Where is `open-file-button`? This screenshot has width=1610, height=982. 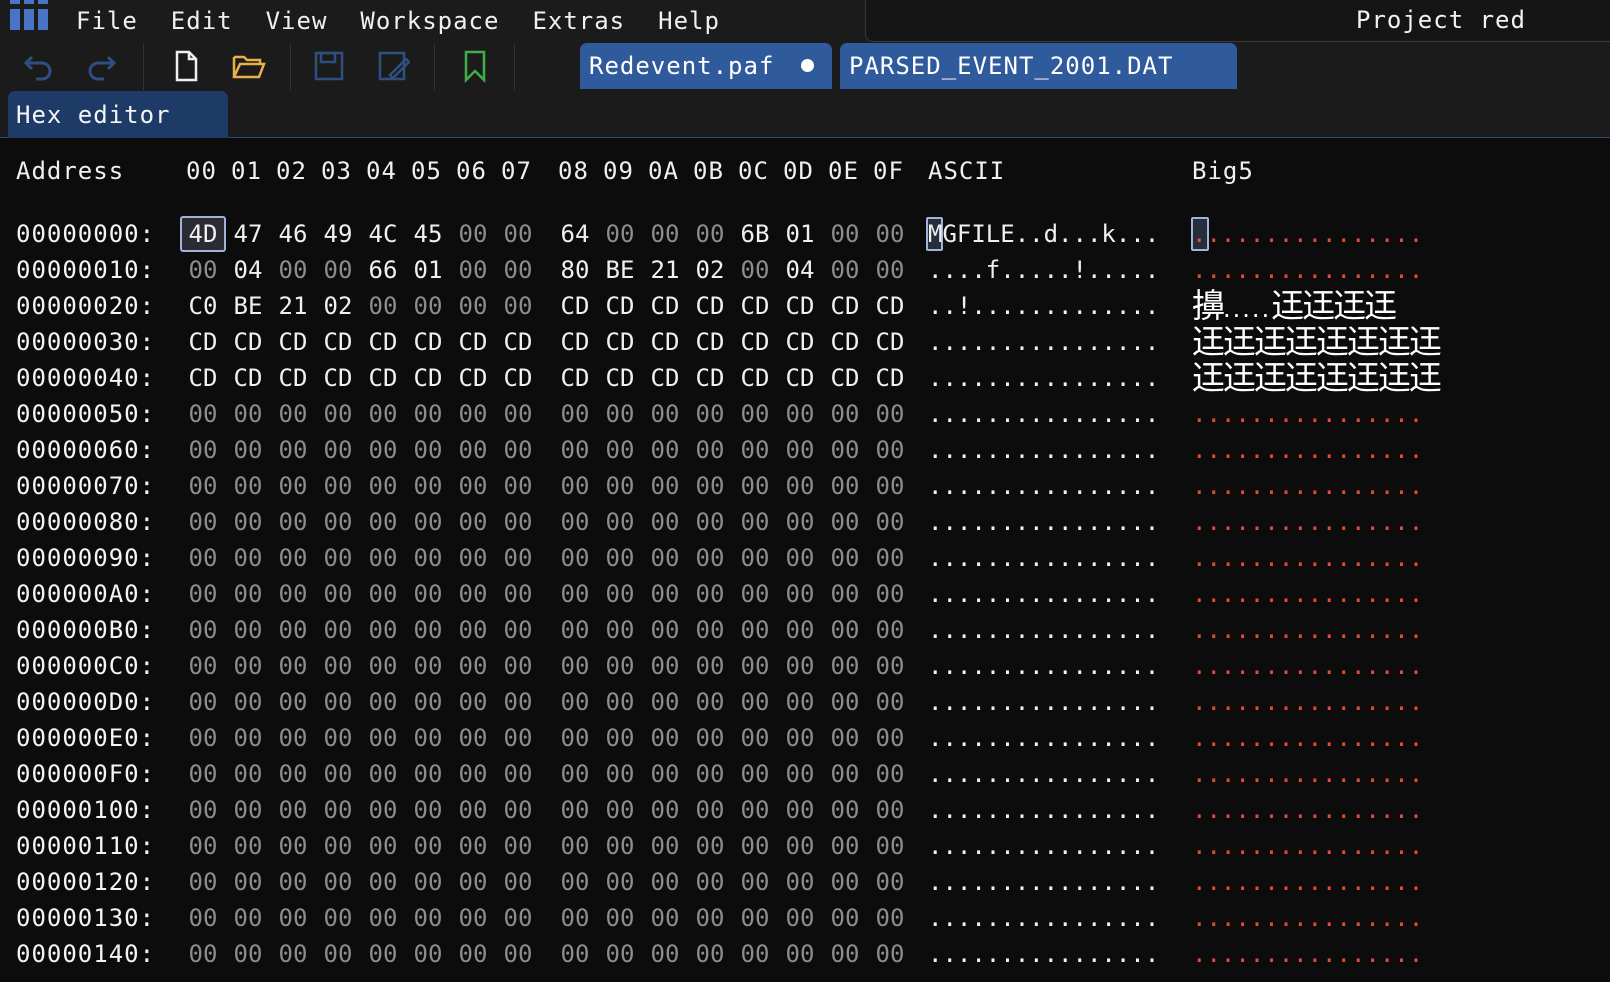
open-file-button is located at coordinates (249, 66).